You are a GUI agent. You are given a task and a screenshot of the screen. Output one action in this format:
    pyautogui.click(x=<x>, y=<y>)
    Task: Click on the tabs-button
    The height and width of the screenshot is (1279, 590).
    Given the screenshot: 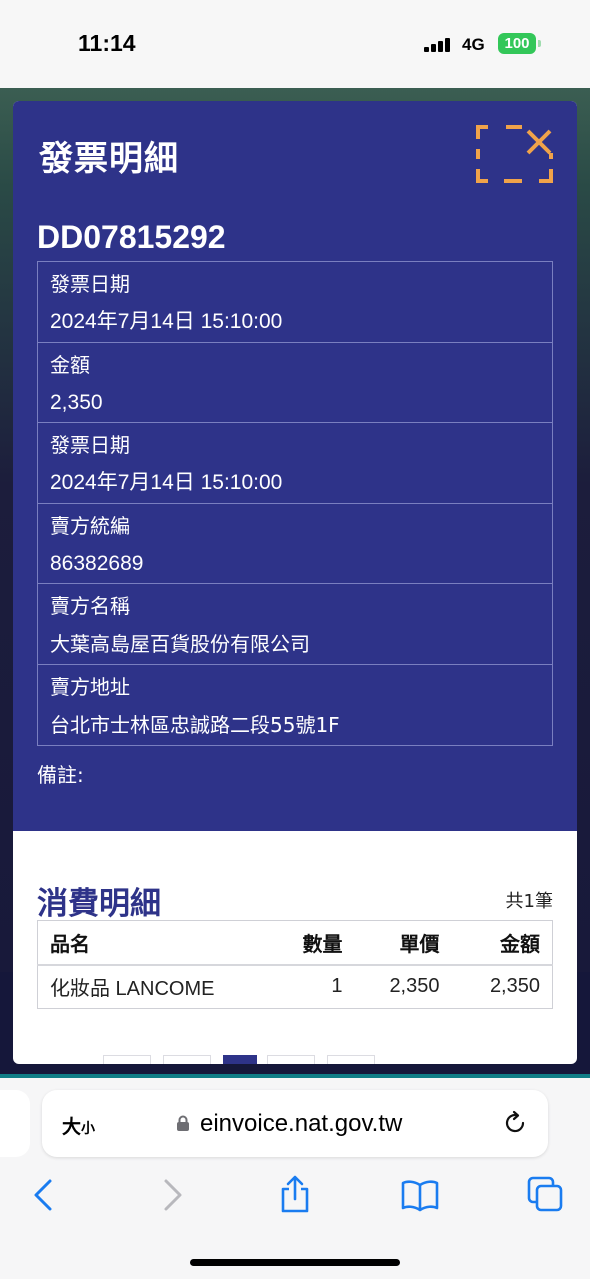 What is the action you would take?
    pyautogui.click(x=546, y=1195)
    